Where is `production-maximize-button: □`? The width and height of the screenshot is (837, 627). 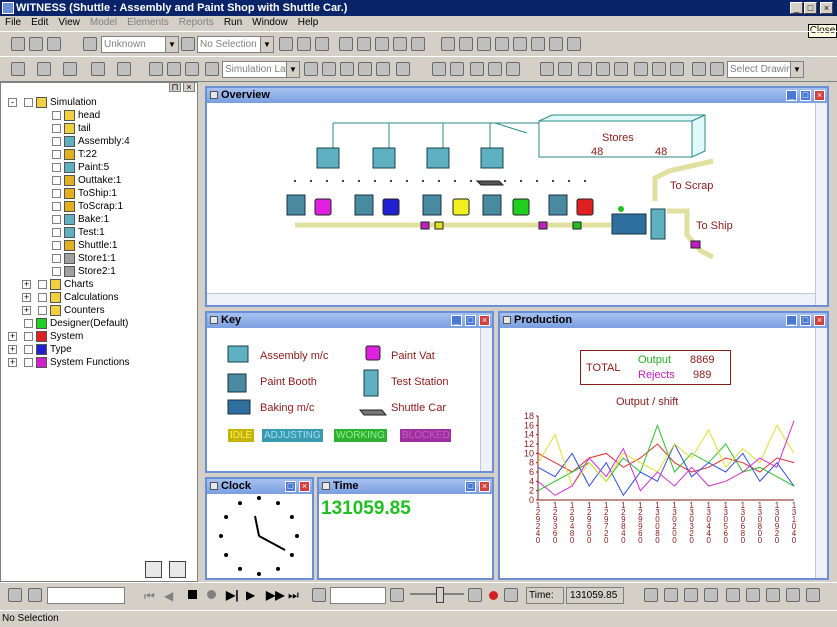
production-maximize-button: □ is located at coordinates (805, 320).